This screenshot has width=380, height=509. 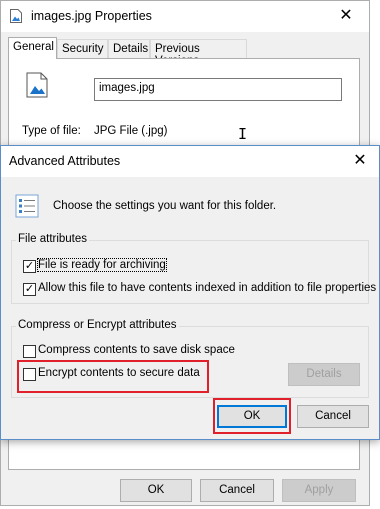 I want to click on compress-checkbox-label: Compress contents to save disk space, so click(x=136, y=350).